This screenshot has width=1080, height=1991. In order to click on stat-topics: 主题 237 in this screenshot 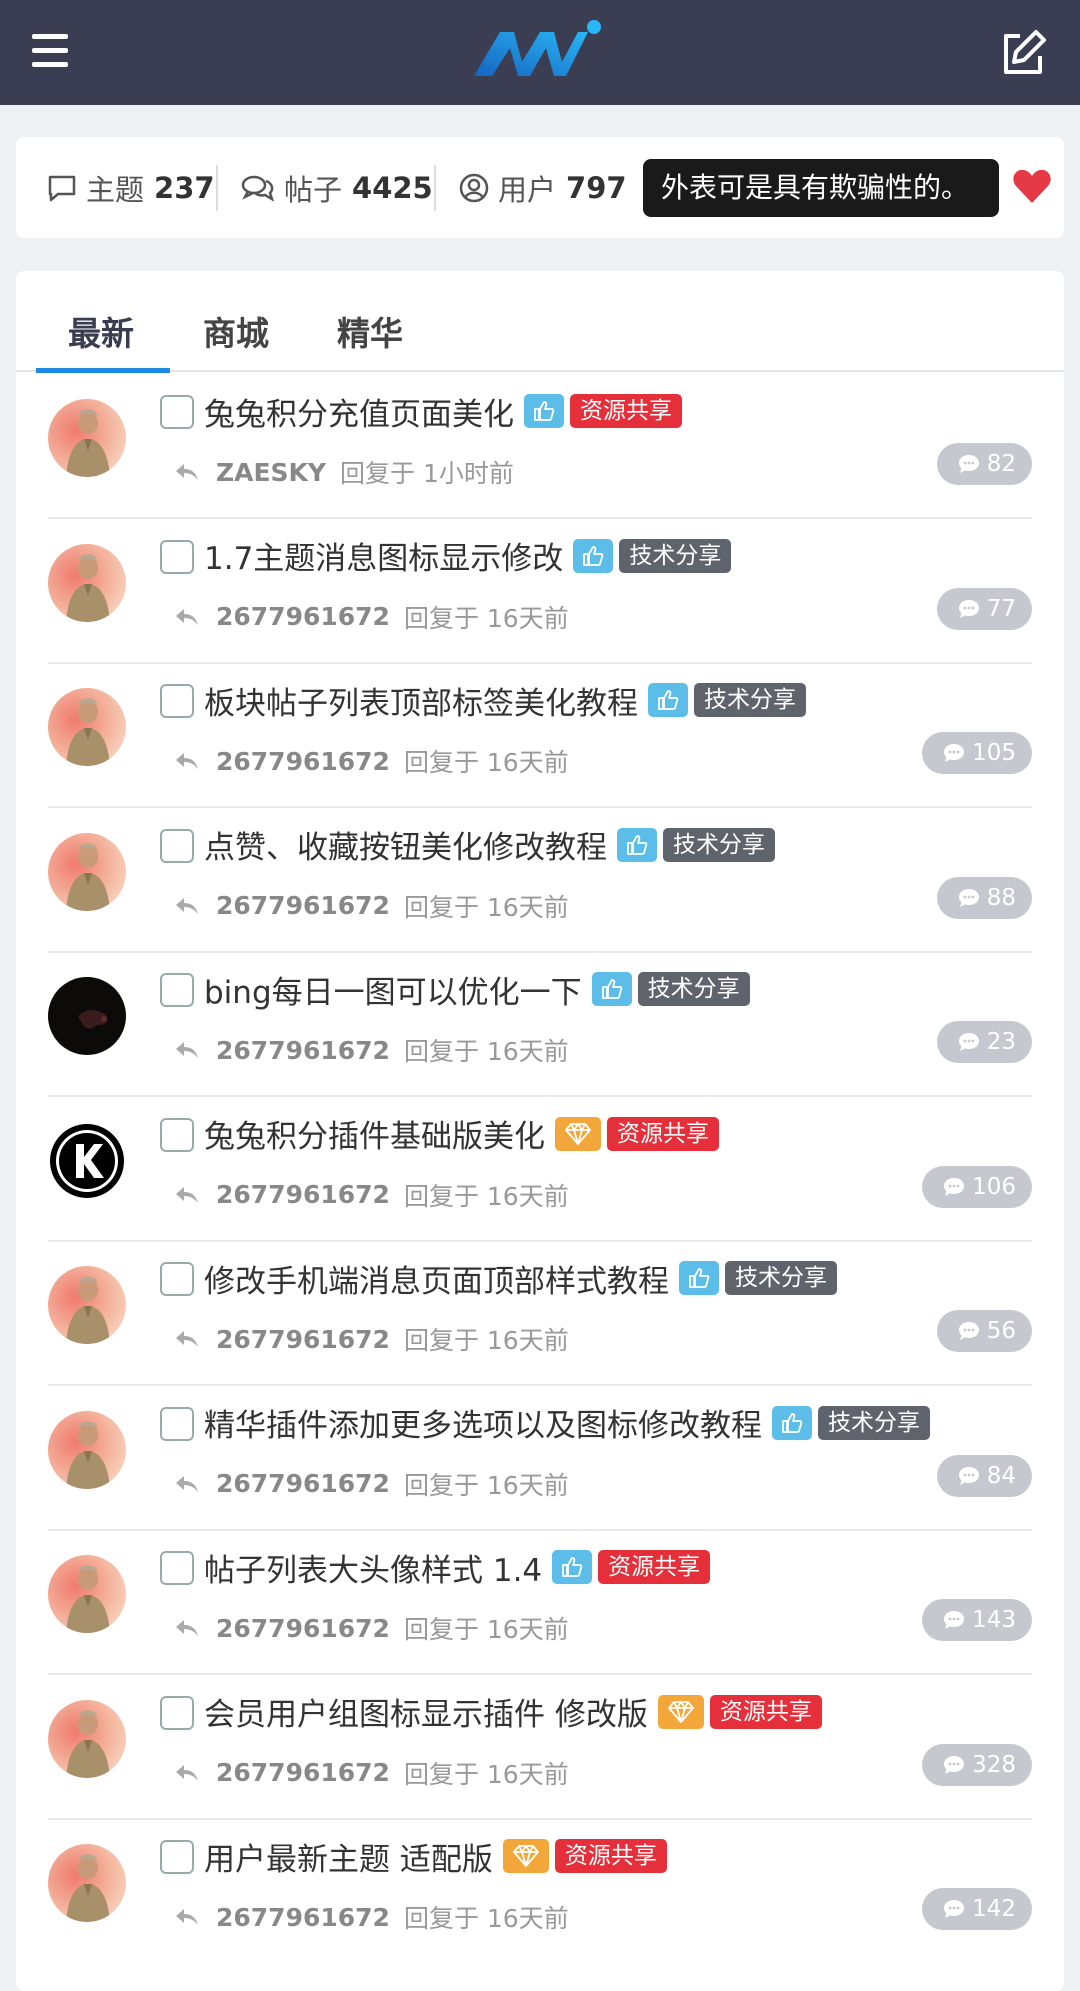, I will do `click(130, 188)`.